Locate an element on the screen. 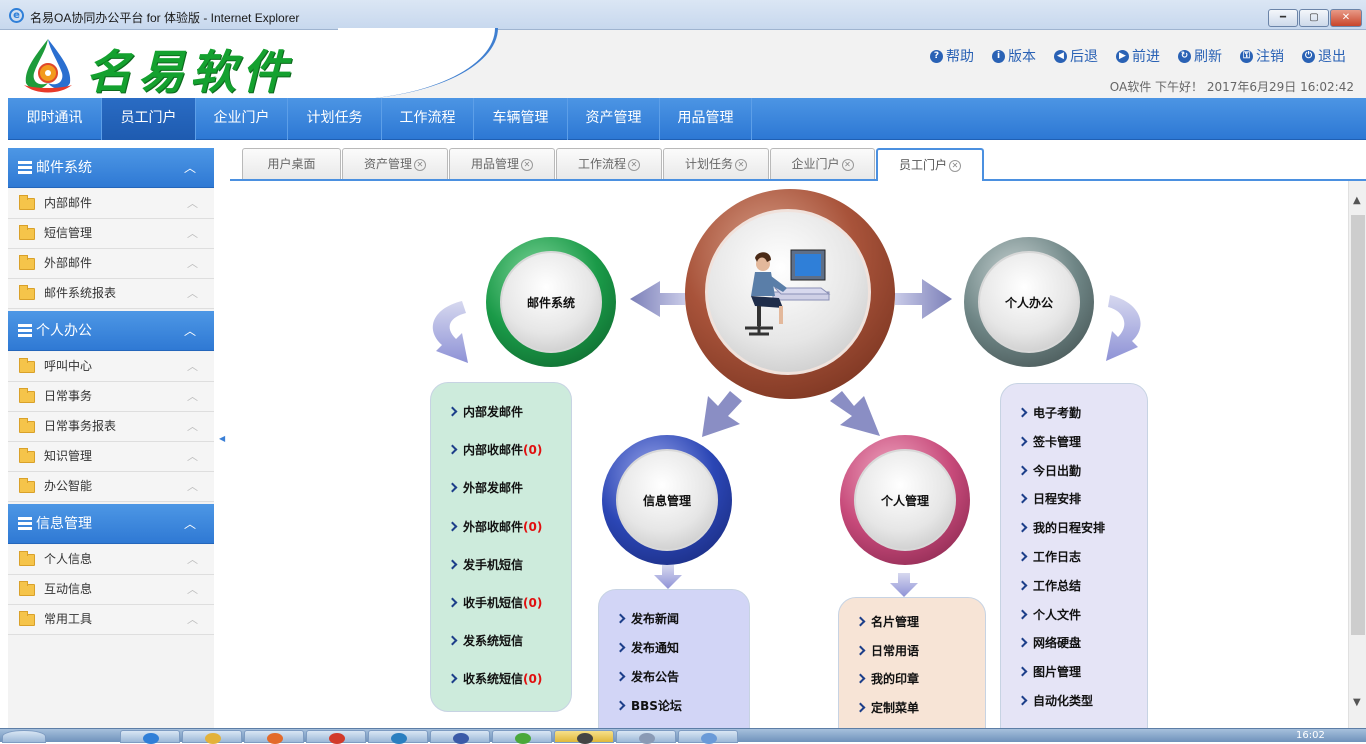 This screenshot has height=744, width=1366. portal-link: 名片管理 is located at coordinates (887, 621).